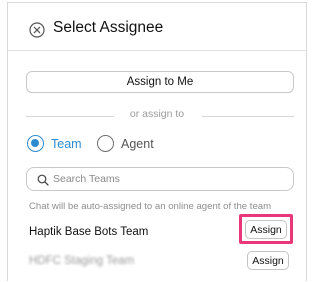  I want to click on team-radio, so click(35, 143).